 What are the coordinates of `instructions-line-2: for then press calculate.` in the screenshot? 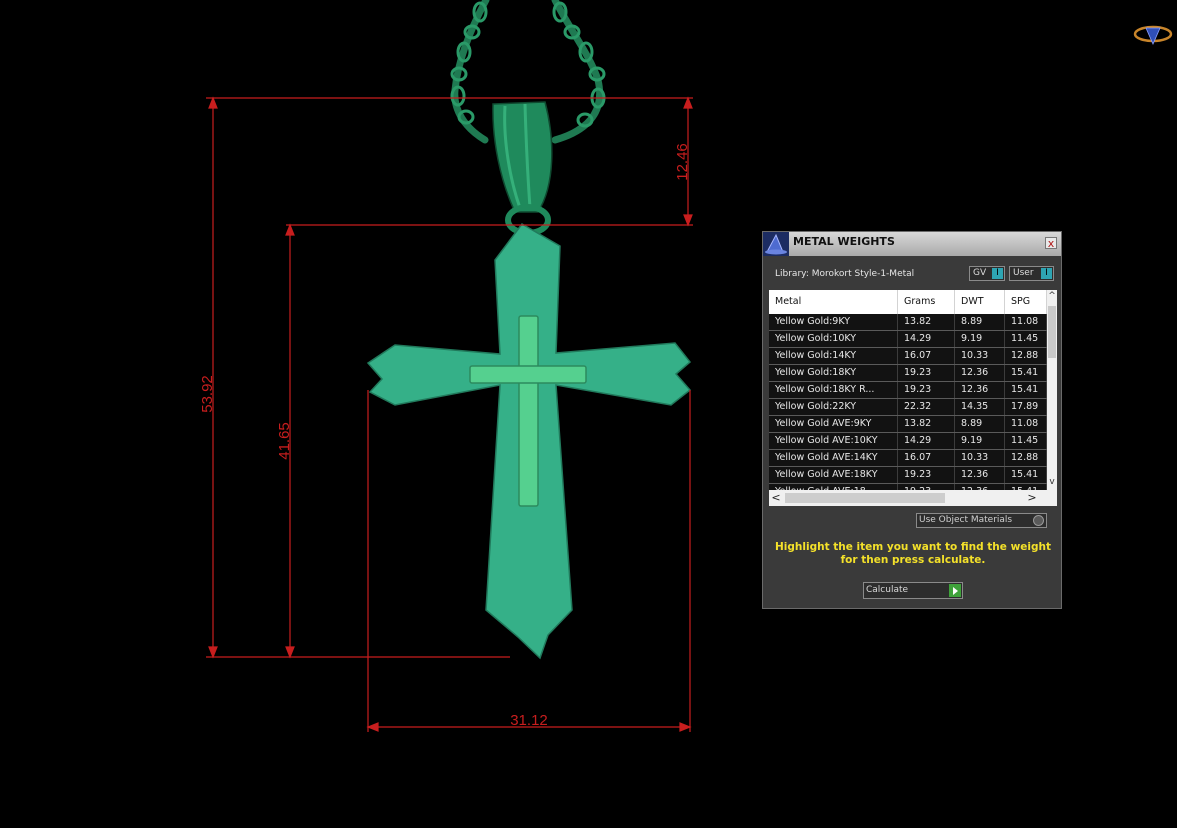 It's located at (913, 560).